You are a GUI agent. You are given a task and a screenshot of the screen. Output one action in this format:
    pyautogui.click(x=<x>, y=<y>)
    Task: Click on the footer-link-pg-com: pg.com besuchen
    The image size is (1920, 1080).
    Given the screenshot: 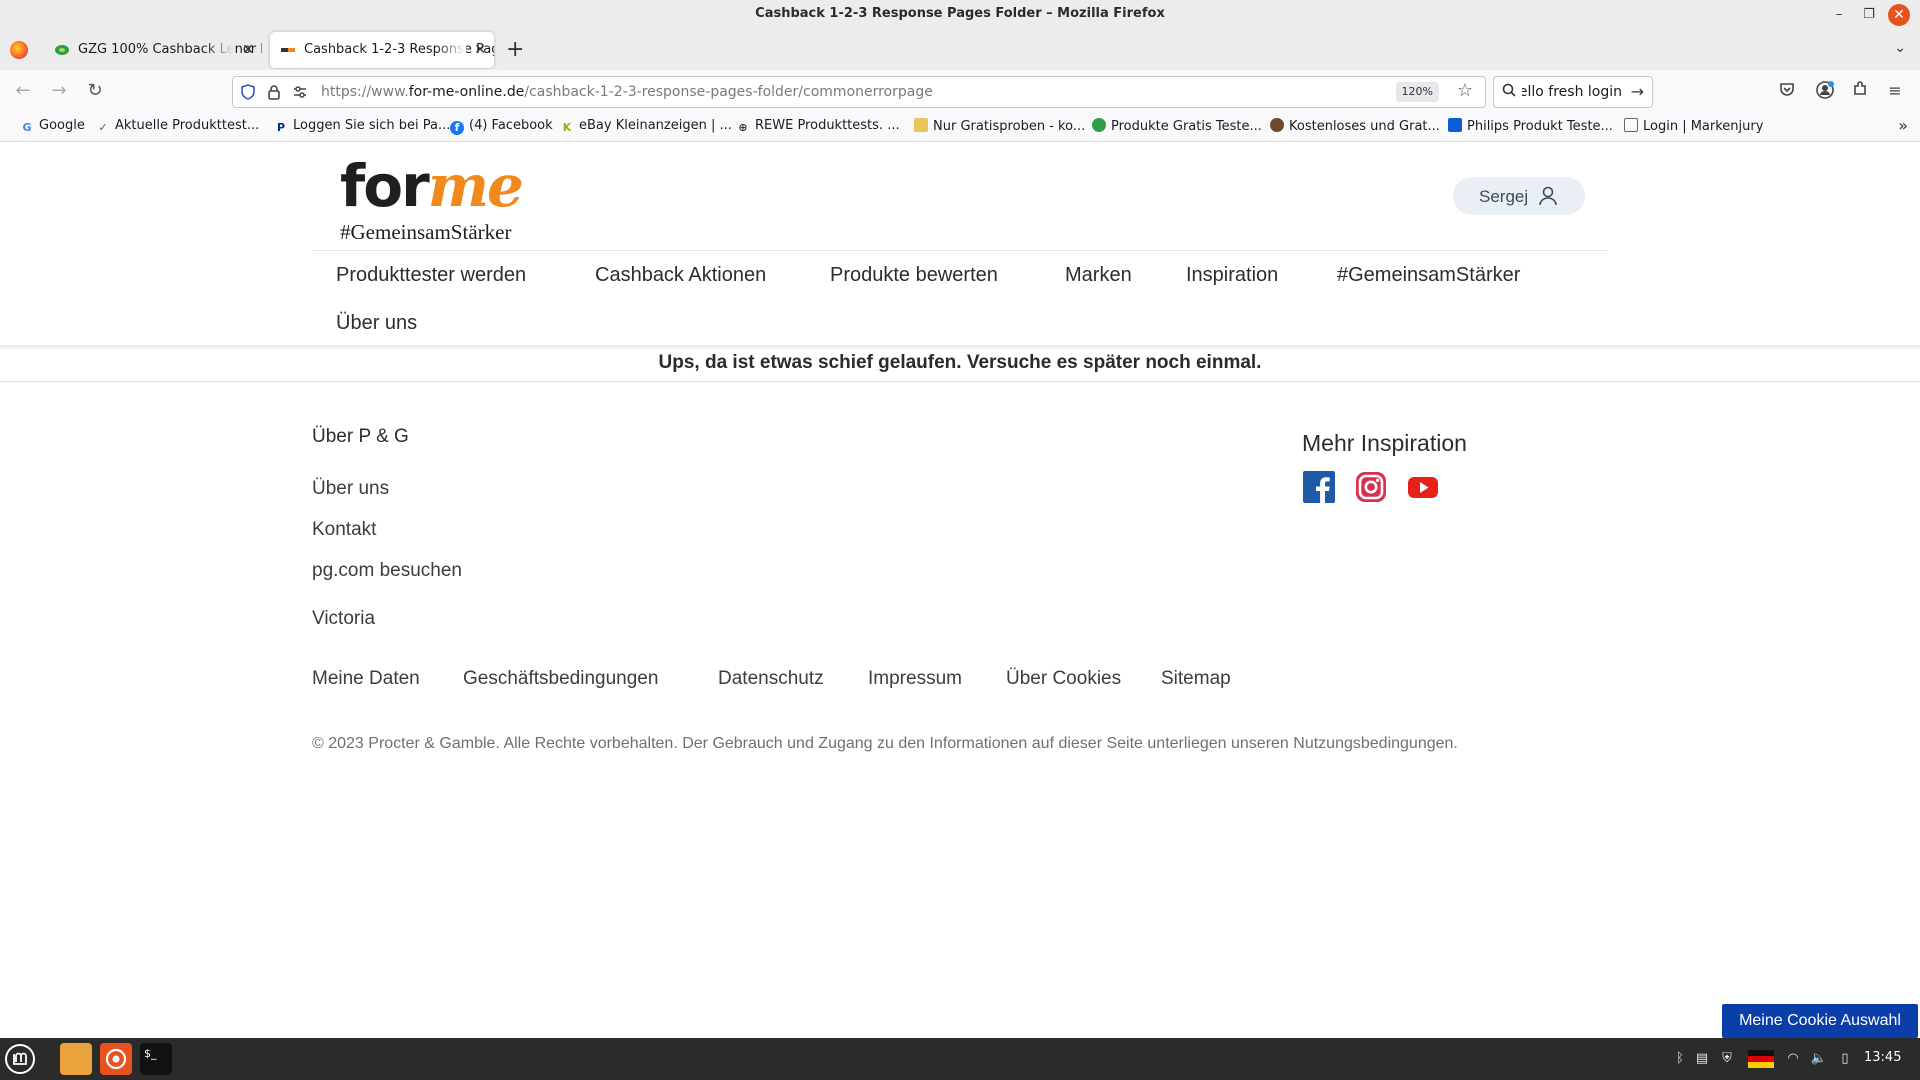 What is the action you would take?
    pyautogui.click(x=387, y=571)
    